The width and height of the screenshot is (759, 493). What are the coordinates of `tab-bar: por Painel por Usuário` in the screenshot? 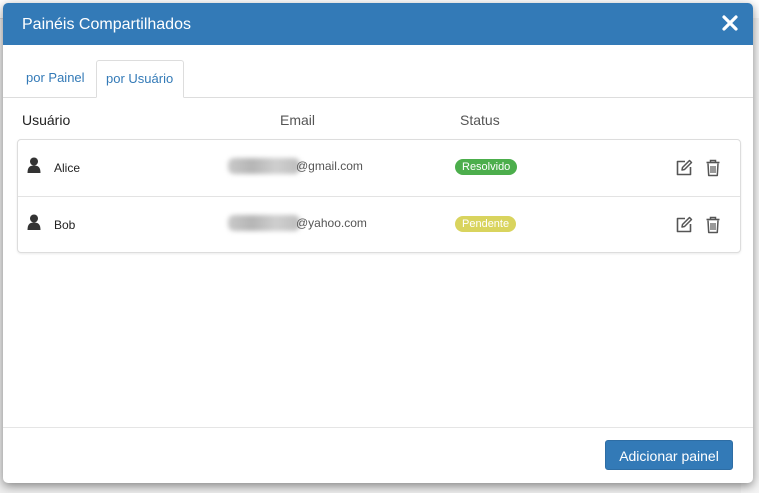 It's located at (378, 79).